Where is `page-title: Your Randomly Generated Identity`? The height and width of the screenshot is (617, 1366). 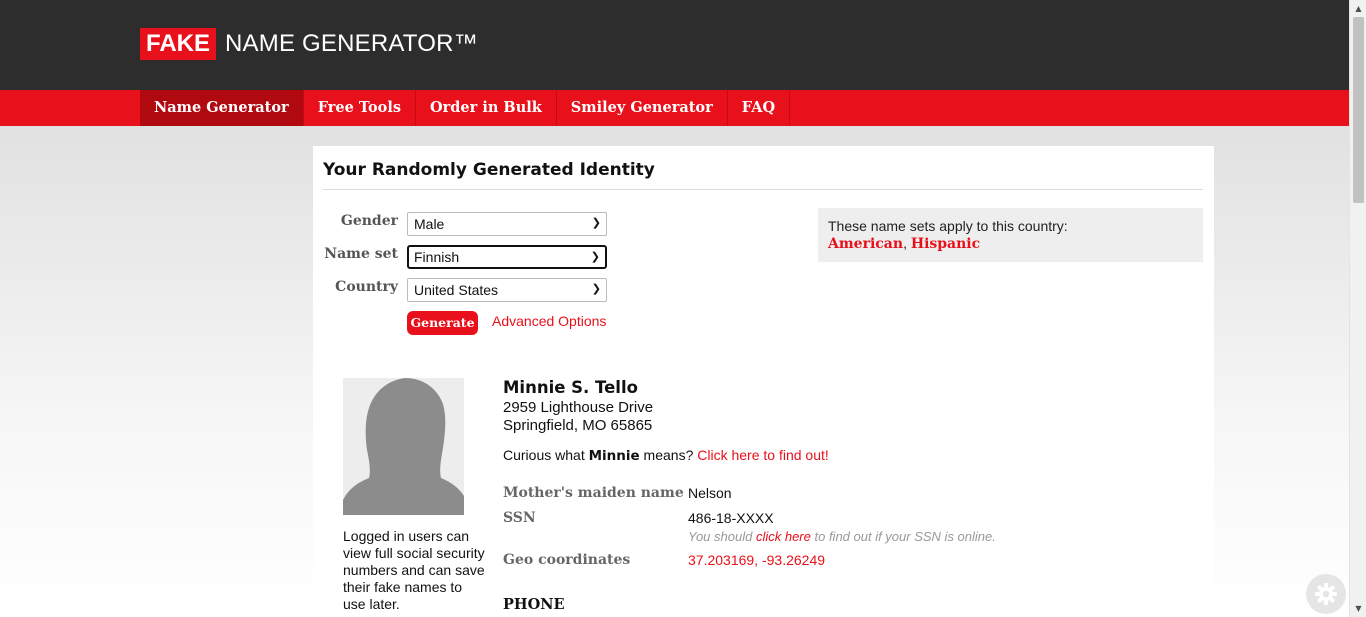 page-title: Your Randomly Generated Identity is located at coordinates (489, 170).